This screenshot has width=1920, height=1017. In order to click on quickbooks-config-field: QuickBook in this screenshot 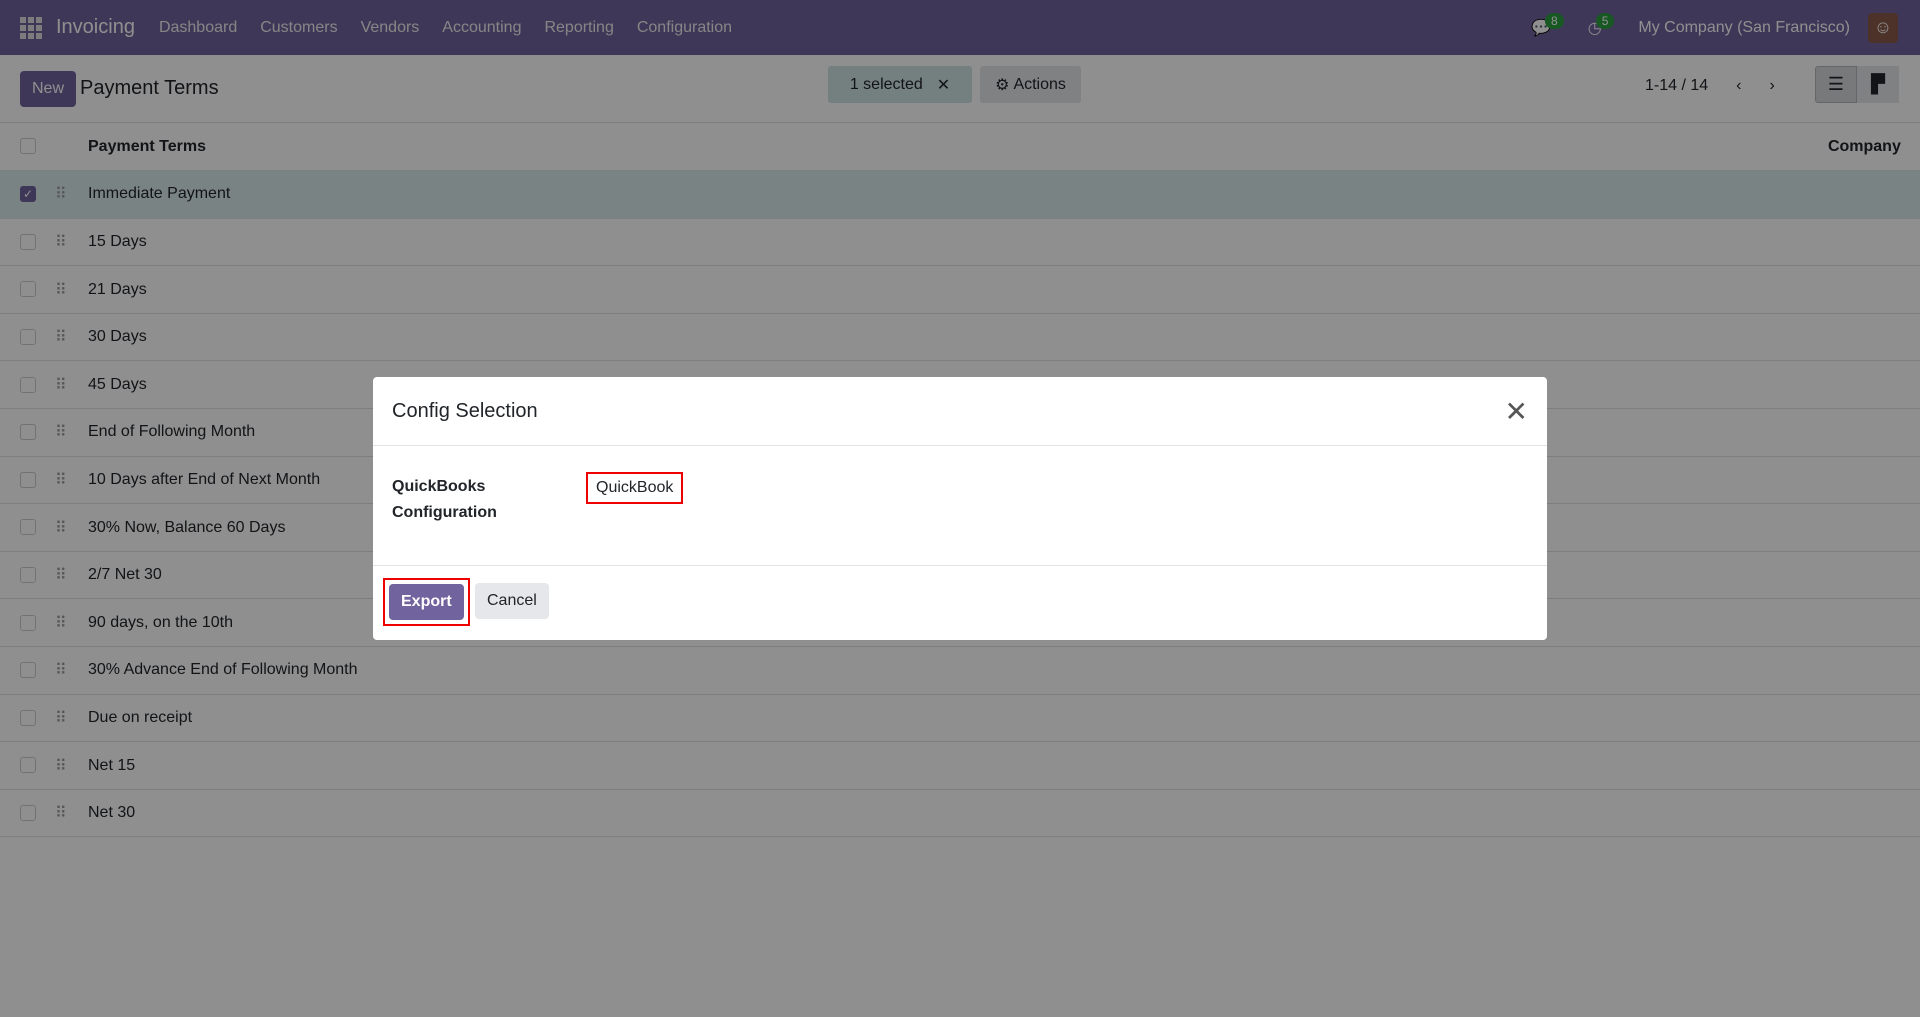, I will do `click(635, 488)`.